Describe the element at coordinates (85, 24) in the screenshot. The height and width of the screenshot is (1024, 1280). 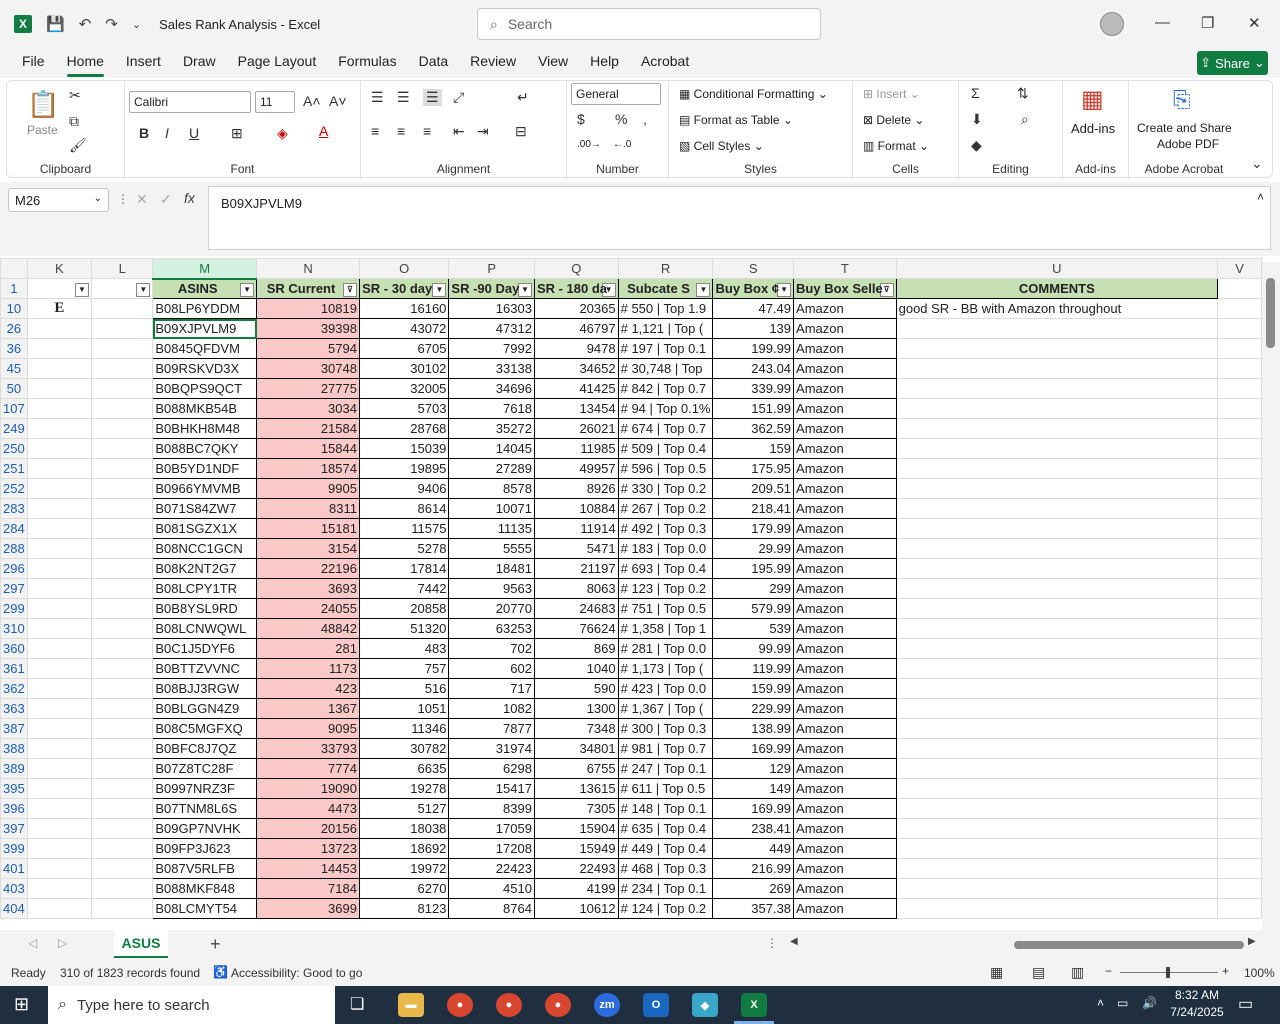
I see `undo-icon: ↶` at that location.